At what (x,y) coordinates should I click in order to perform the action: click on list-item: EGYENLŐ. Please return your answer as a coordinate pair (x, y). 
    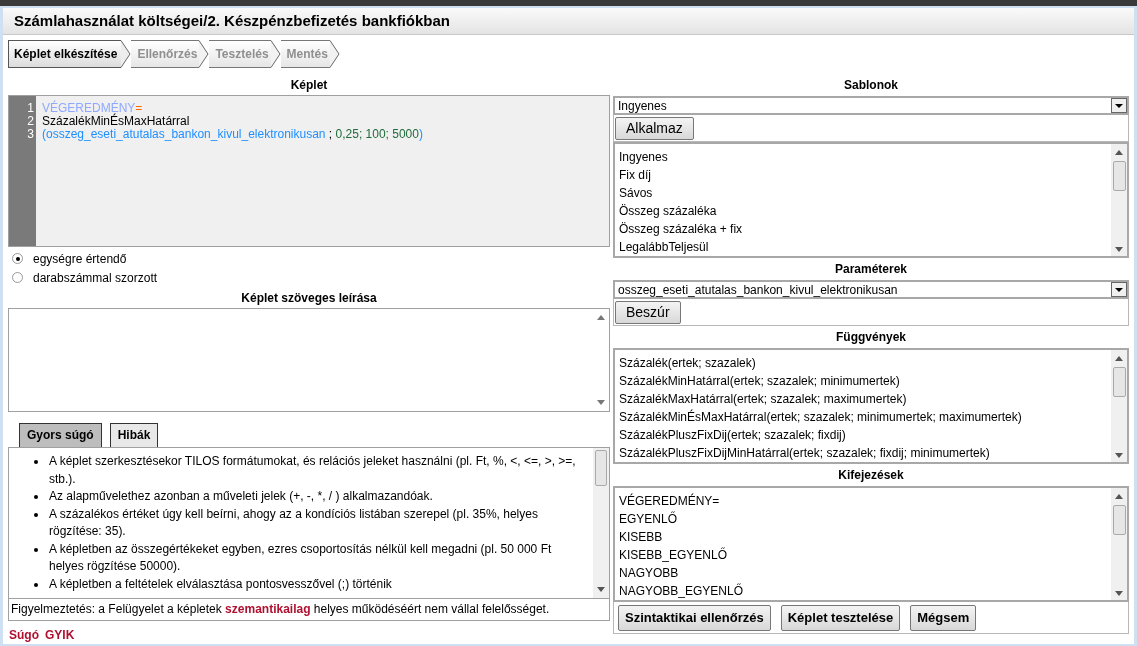
    Looking at the image, I should click on (865, 519).